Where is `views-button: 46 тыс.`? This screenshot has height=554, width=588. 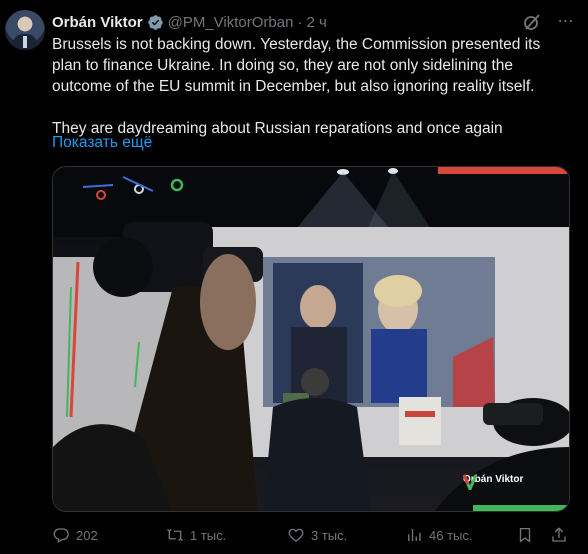 views-button: 46 тыс. is located at coordinates (438, 535).